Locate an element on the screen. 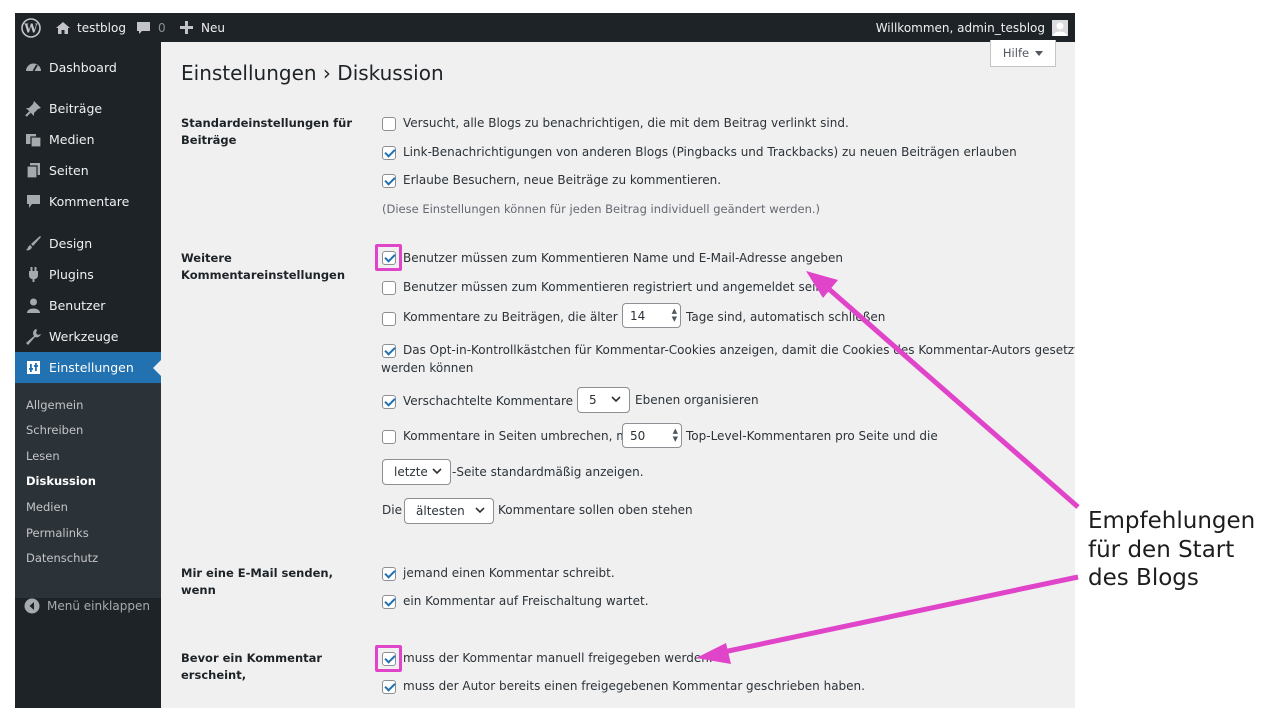 The width and height of the screenshot is (1280, 720). new-label: Neu is located at coordinates (213, 27).